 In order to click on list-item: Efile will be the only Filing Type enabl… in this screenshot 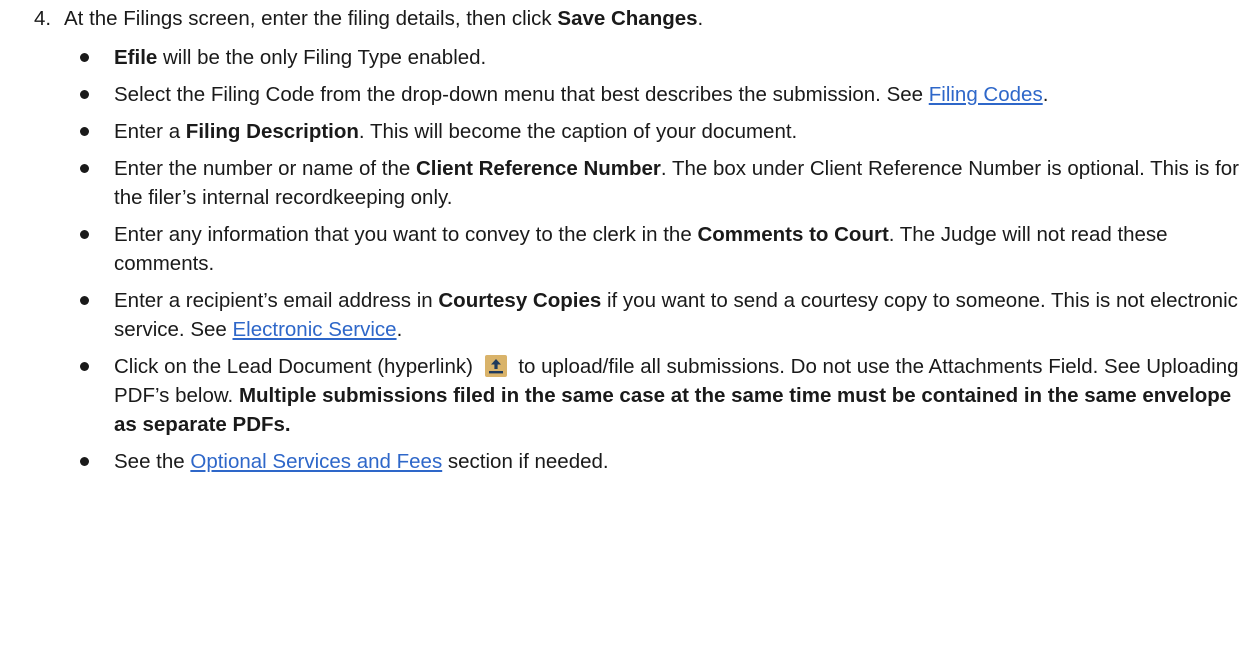, I will do `click(630, 57)`.